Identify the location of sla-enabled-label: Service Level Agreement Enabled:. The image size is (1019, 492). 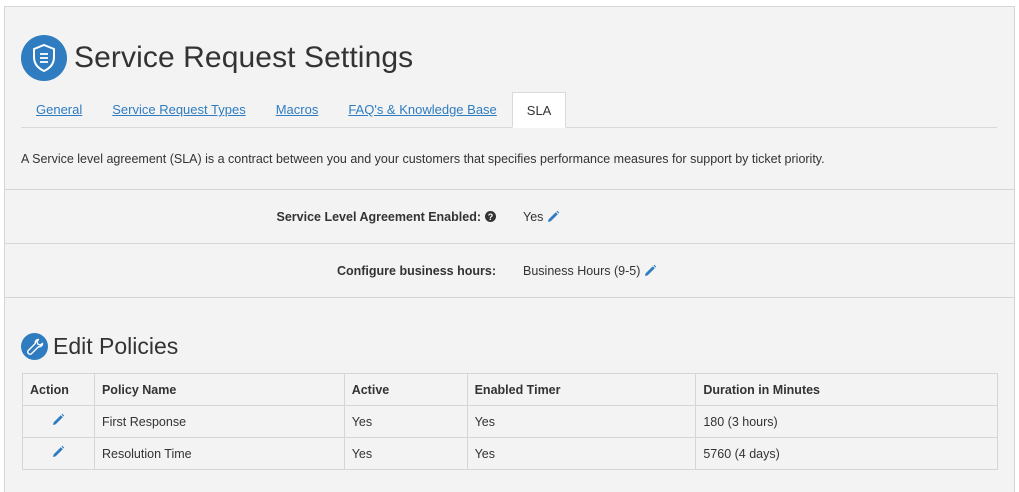
(378, 216).